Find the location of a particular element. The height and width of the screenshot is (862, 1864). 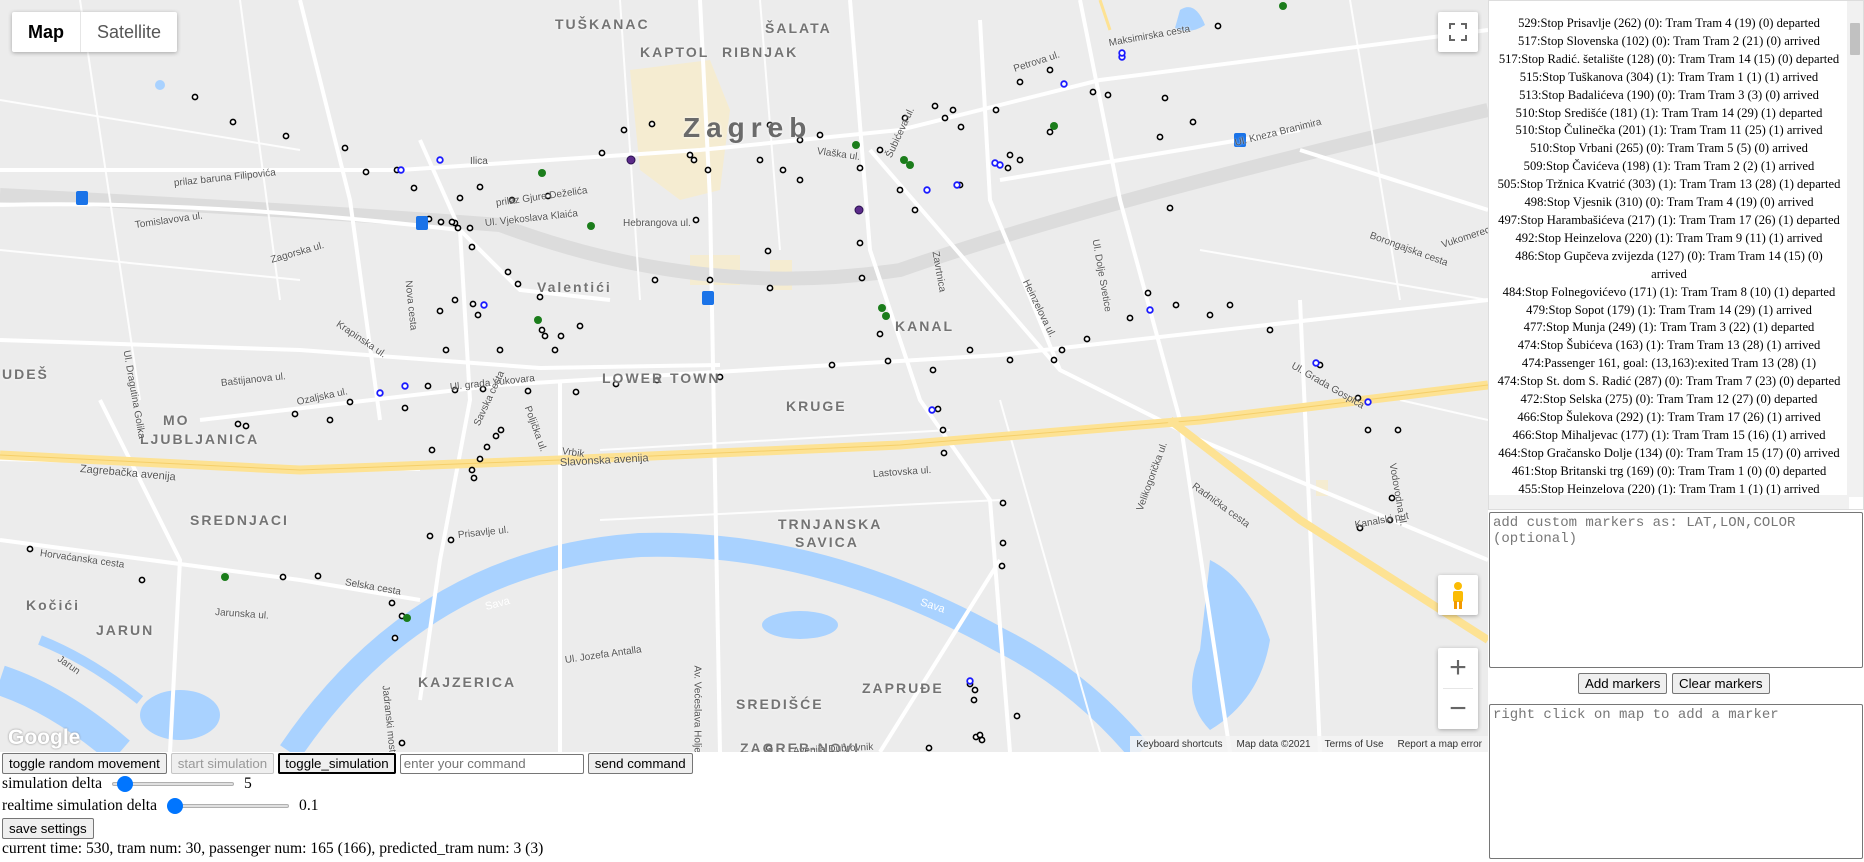

vertical-scrollbar is located at coordinates (1855, 249).